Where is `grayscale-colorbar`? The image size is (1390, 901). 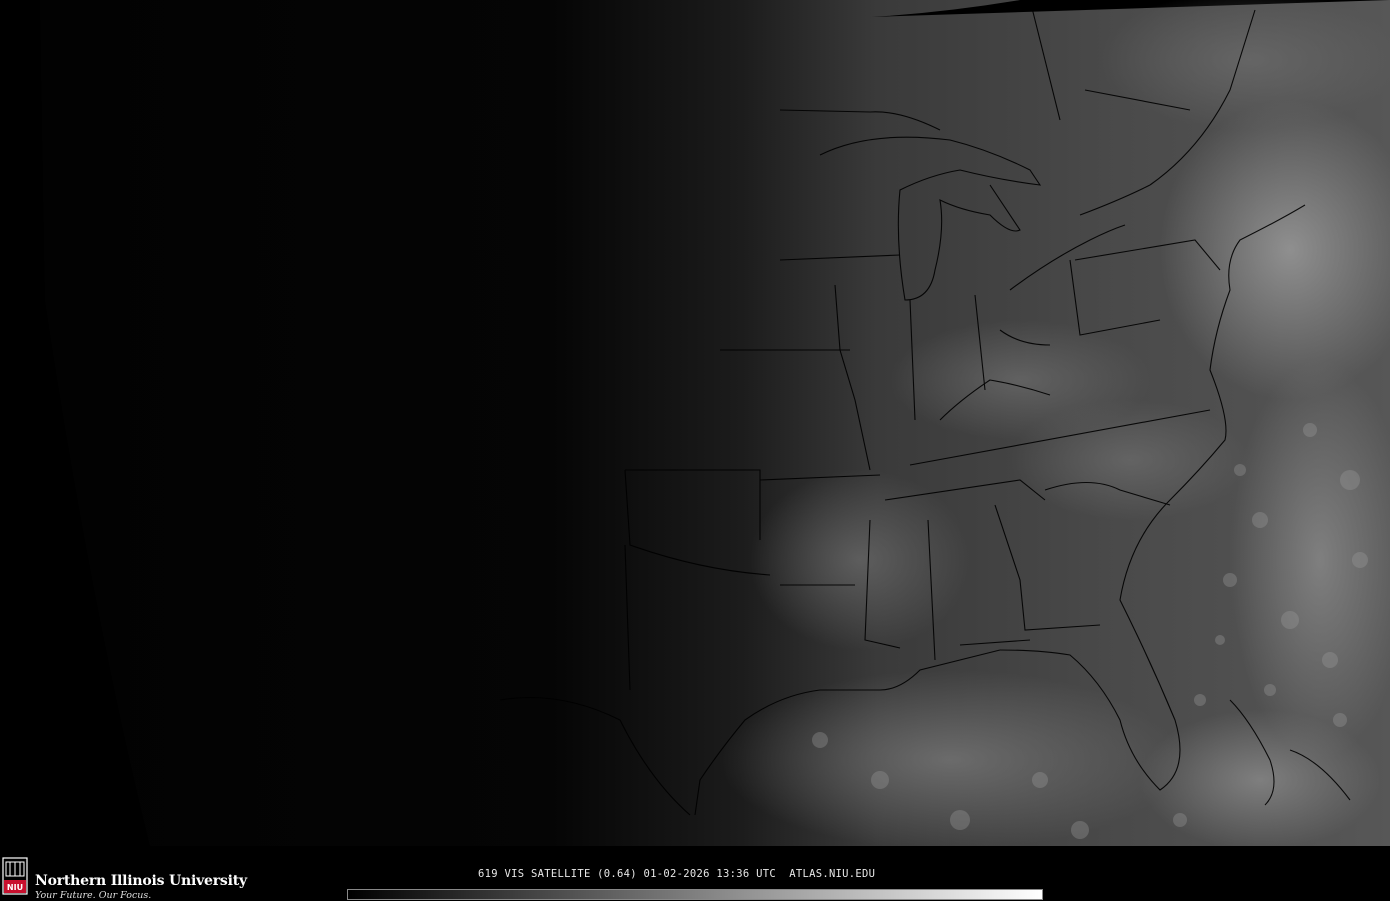 grayscale-colorbar is located at coordinates (695, 894).